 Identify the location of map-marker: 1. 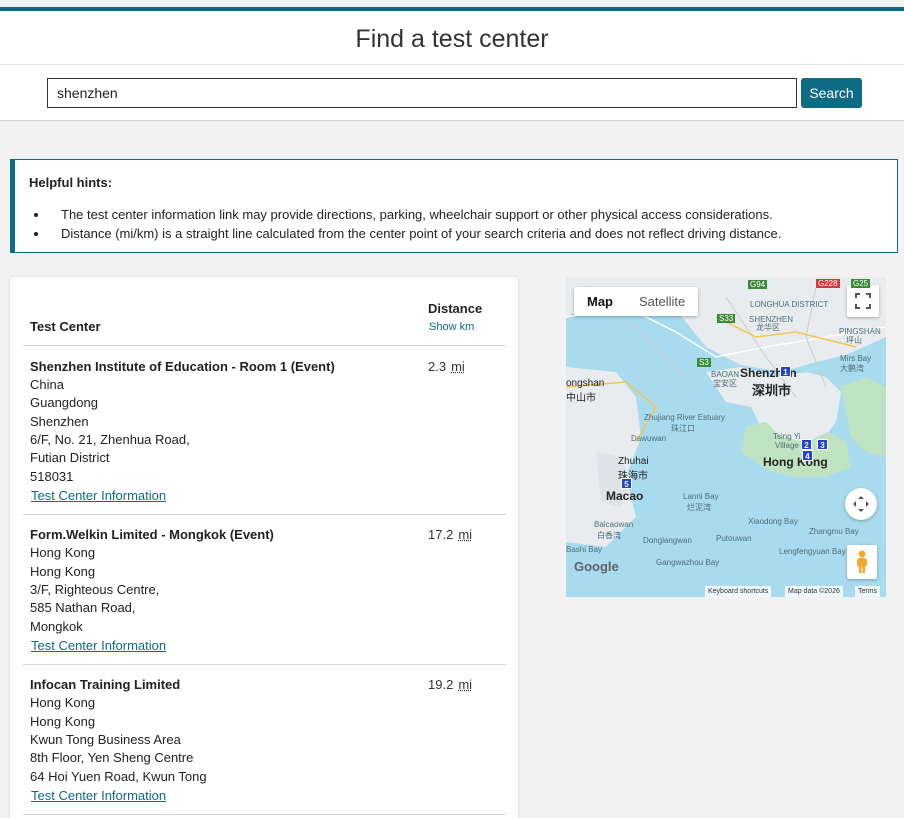
(785, 371).